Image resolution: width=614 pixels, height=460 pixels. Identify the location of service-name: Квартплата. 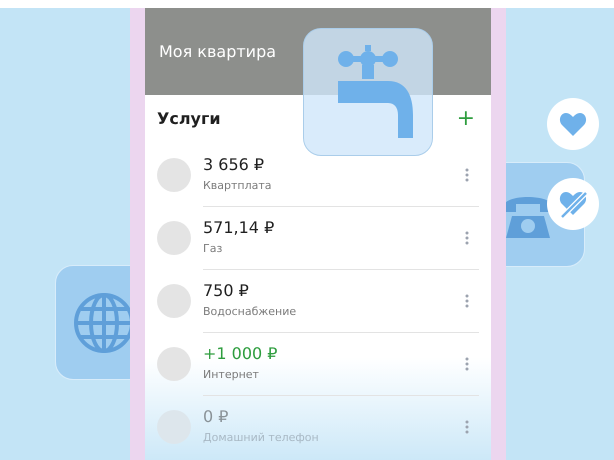
(237, 186).